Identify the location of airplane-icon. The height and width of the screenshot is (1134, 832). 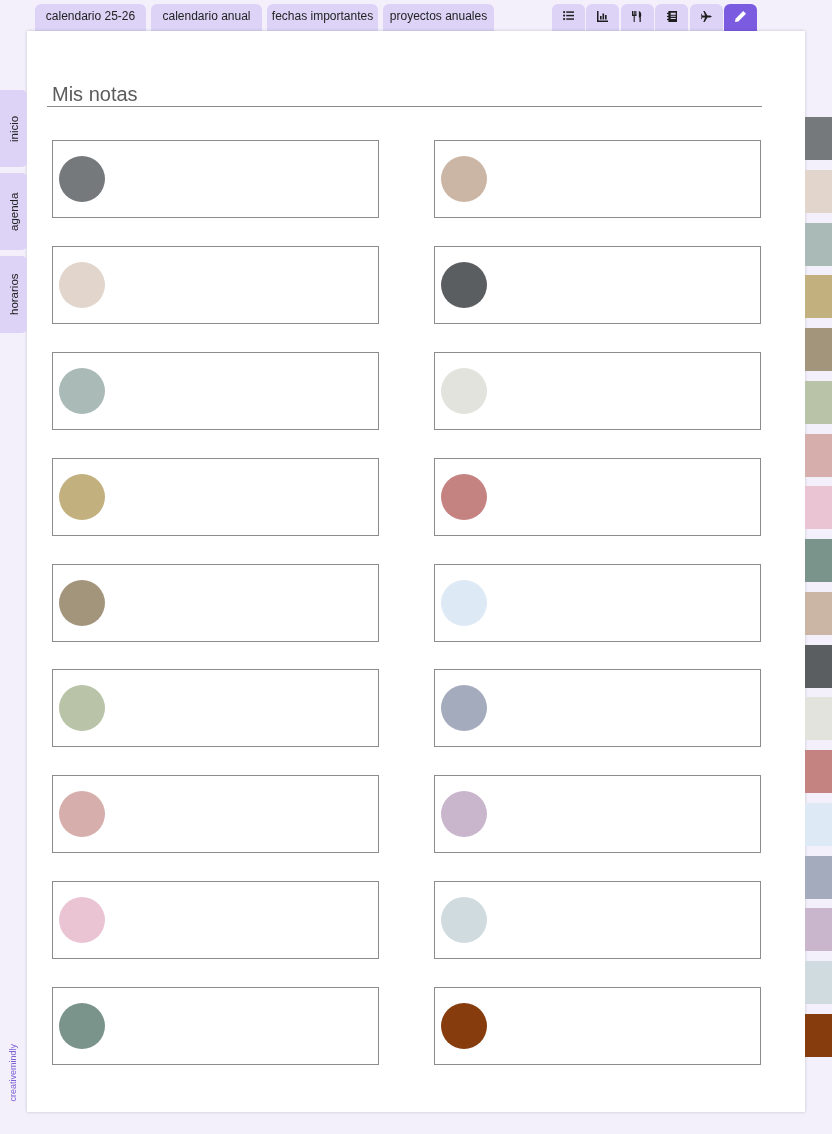
(706, 16).